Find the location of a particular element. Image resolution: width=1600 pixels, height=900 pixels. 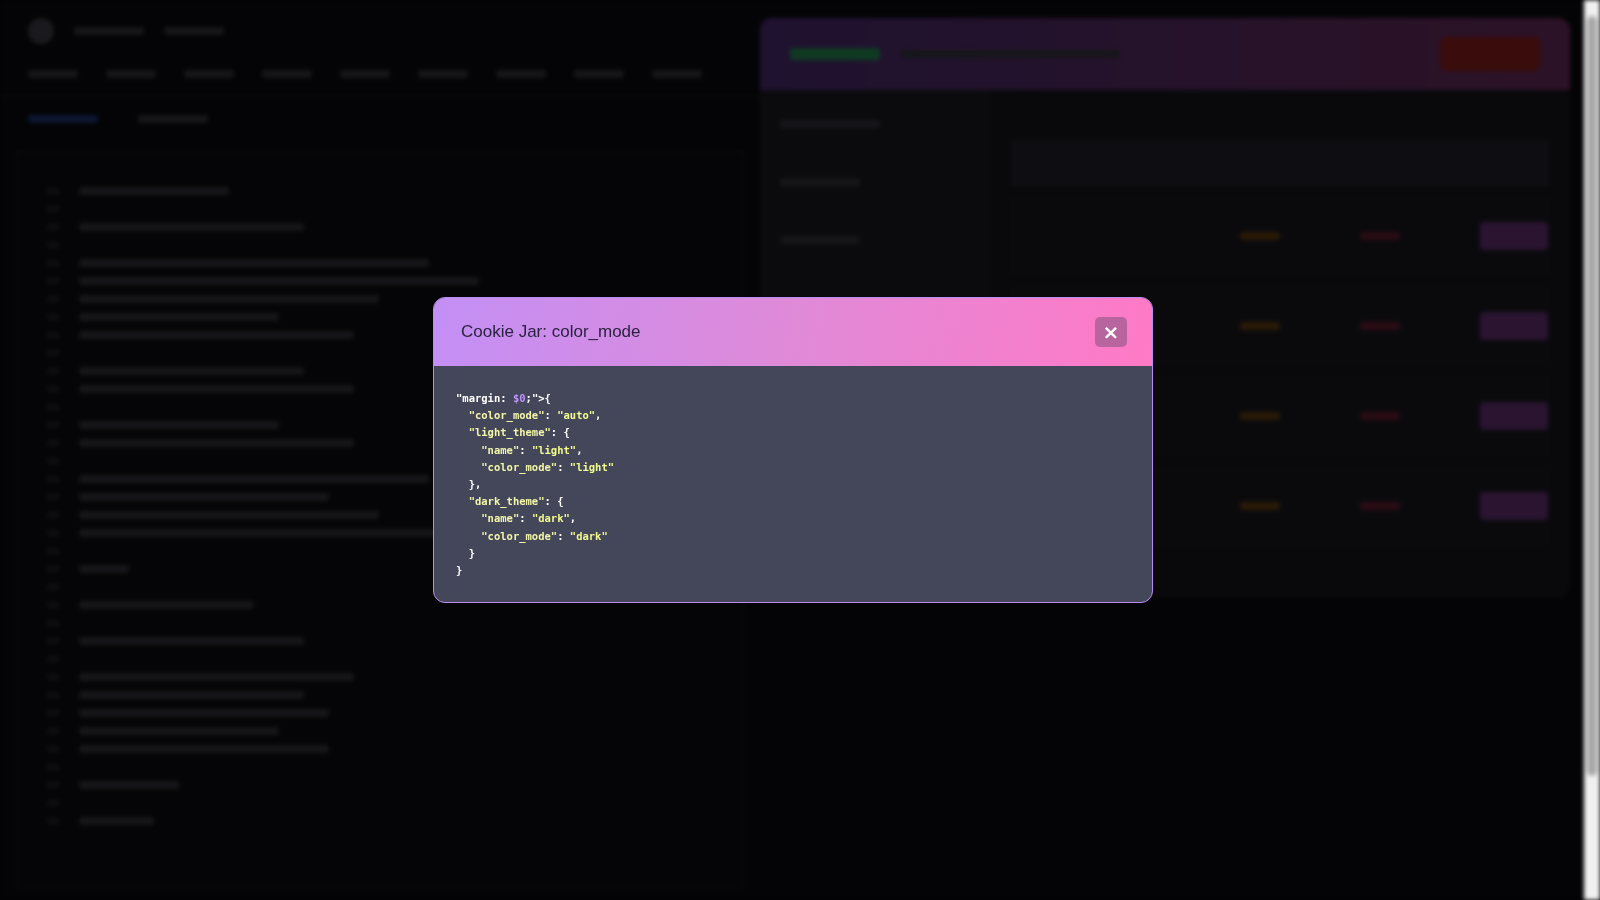

code-line: "name": "dark", is located at coordinates (528, 519).